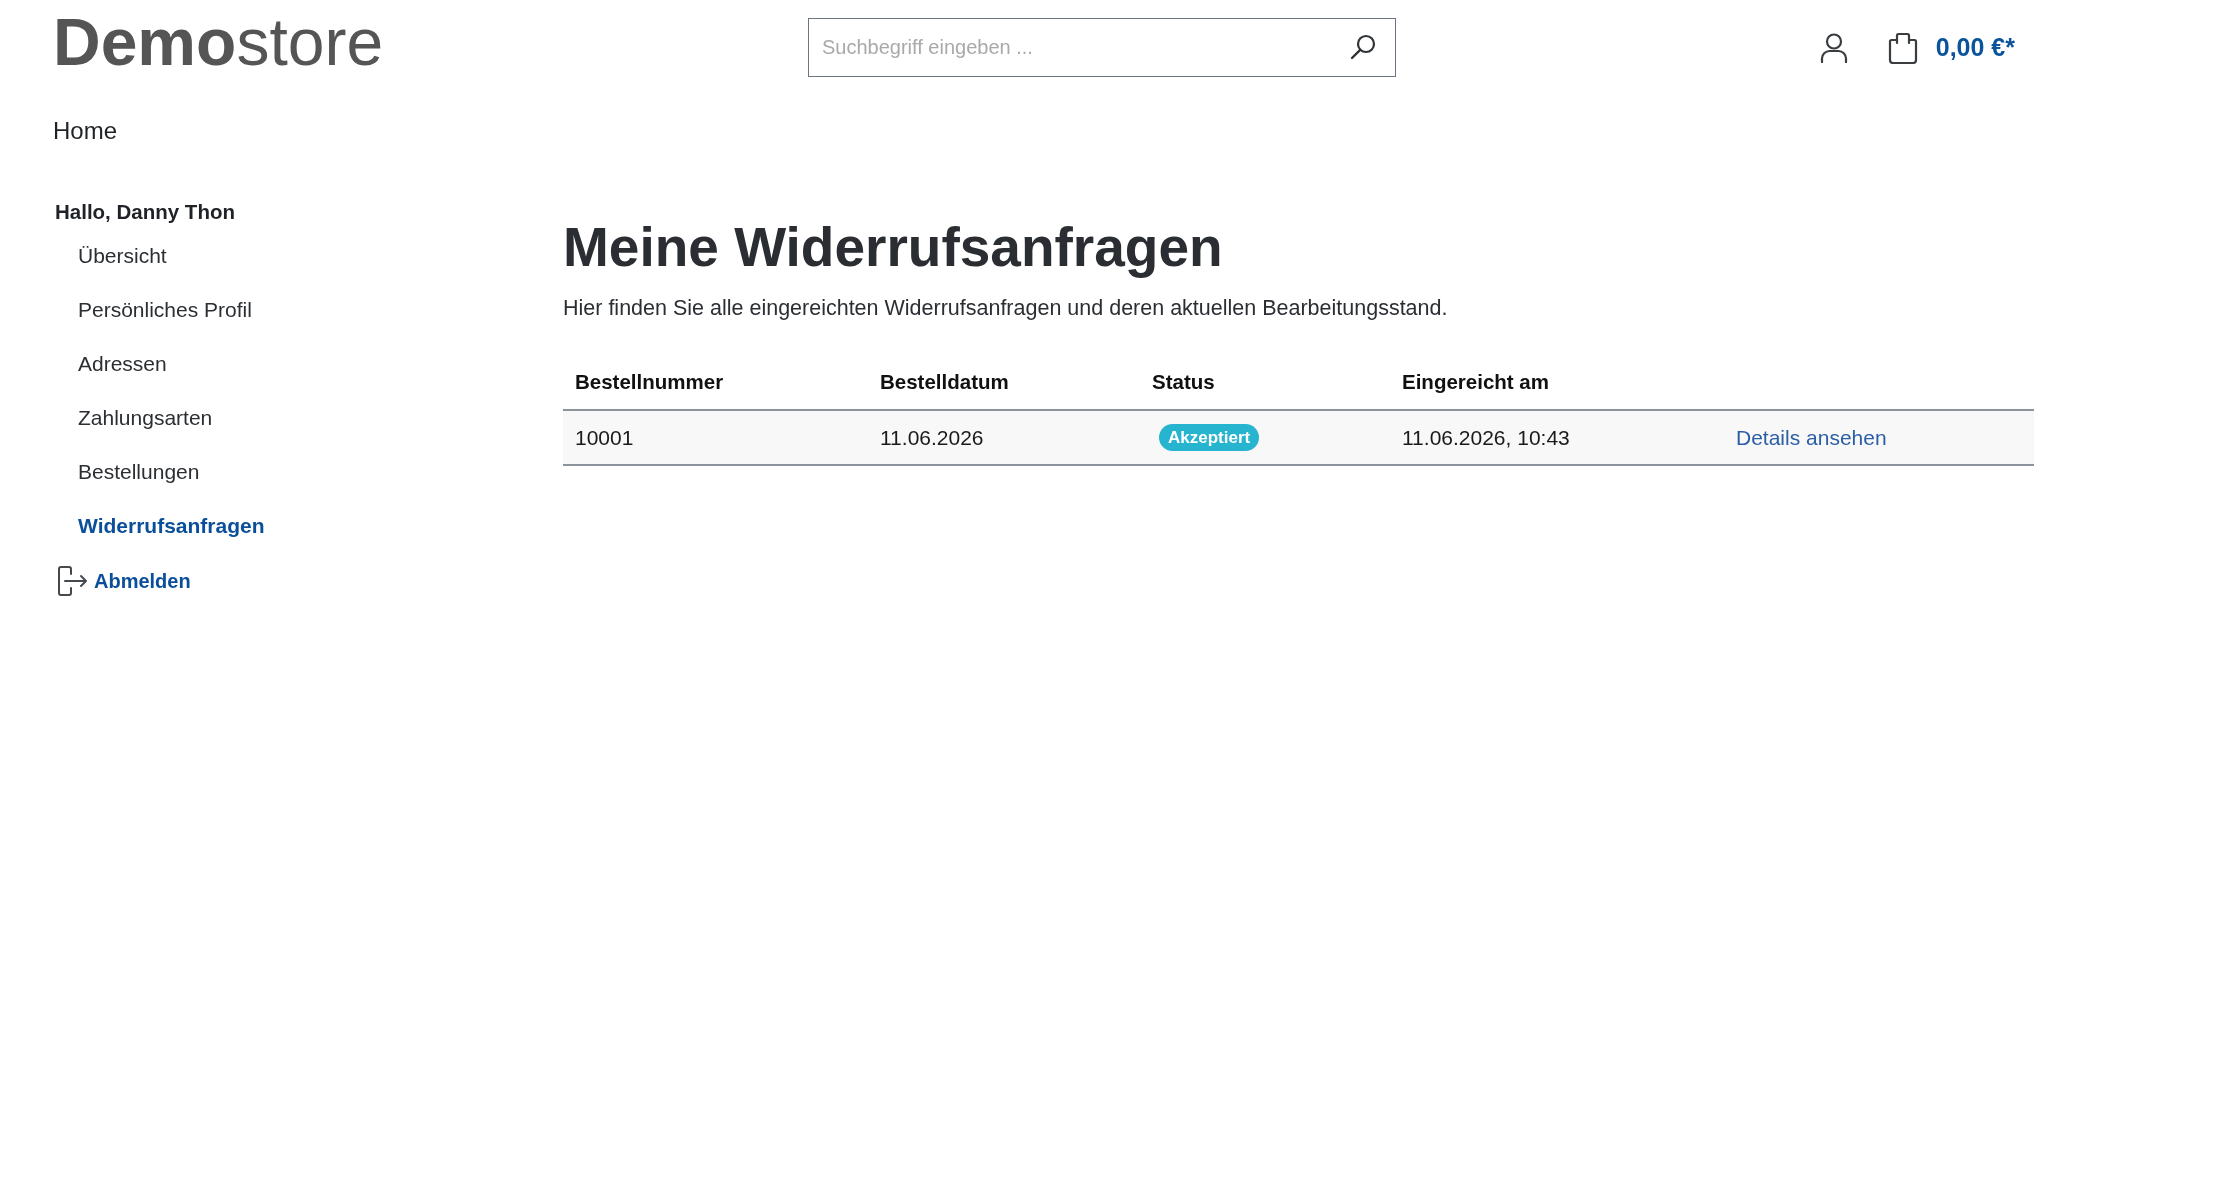  Describe the element at coordinates (171, 526) in the screenshot. I see `sidebar-item: Widerrufsanfragen` at that location.